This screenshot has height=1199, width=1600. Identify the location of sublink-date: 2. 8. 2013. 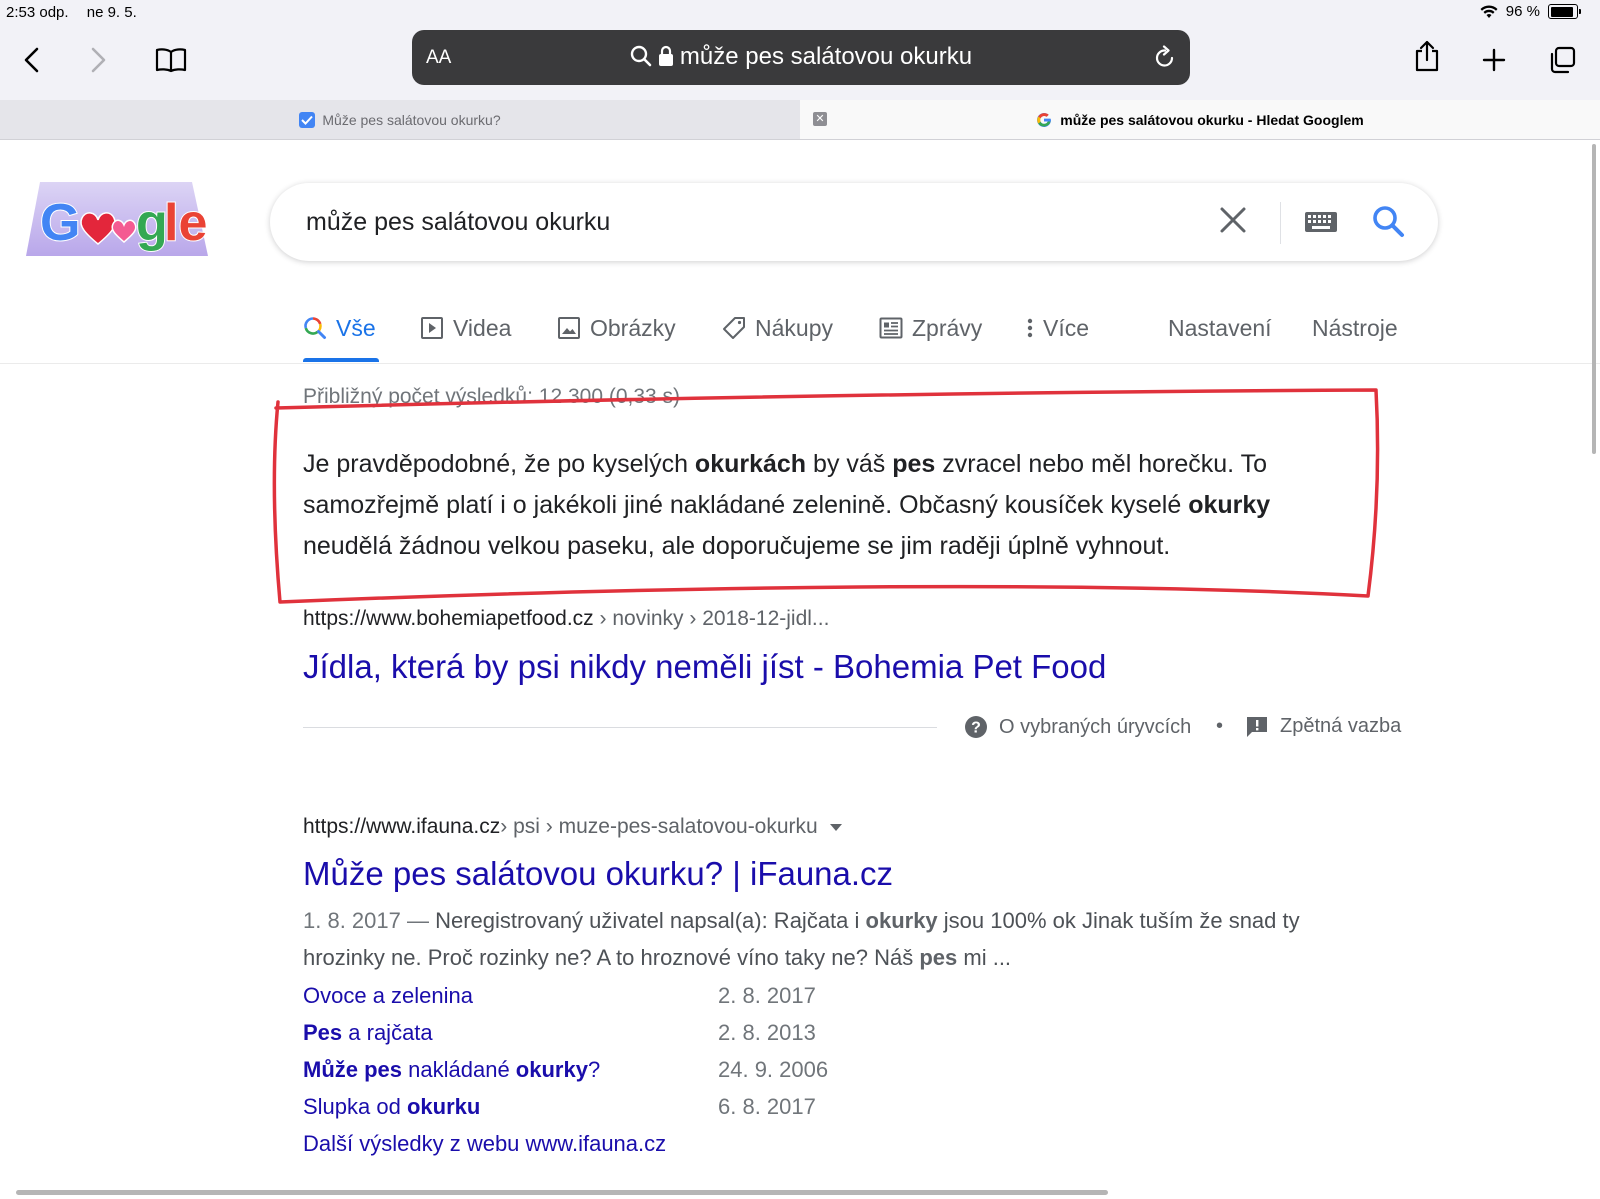
(767, 1032).